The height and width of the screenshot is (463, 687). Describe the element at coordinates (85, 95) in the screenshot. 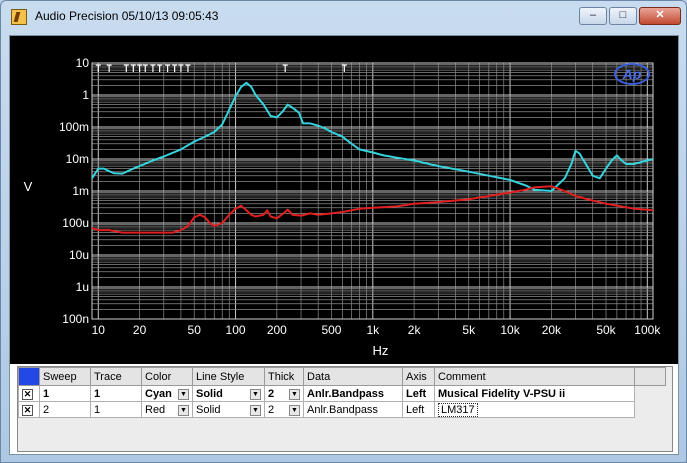

I see `y-tick-label: 1` at that location.